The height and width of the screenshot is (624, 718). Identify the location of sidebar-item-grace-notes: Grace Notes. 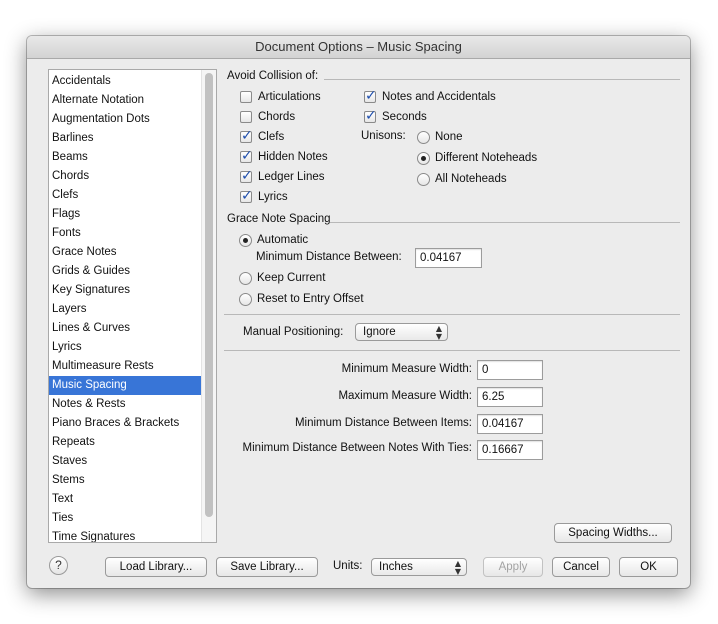
(125, 252).